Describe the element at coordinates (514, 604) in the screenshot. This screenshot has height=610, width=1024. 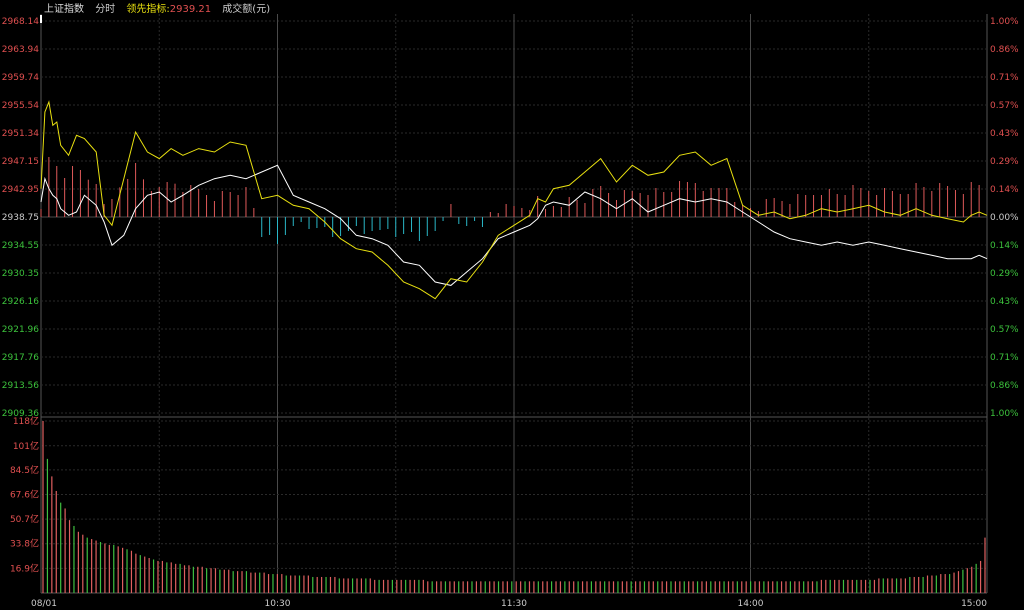
I see `time-tick-label: 11:30` at that location.